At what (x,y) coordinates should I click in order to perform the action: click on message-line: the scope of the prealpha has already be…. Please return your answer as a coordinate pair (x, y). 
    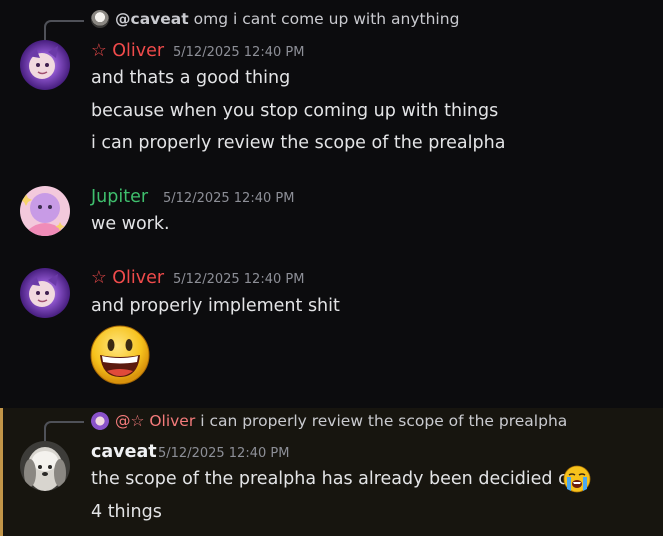
    Looking at the image, I should click on (335, 479).